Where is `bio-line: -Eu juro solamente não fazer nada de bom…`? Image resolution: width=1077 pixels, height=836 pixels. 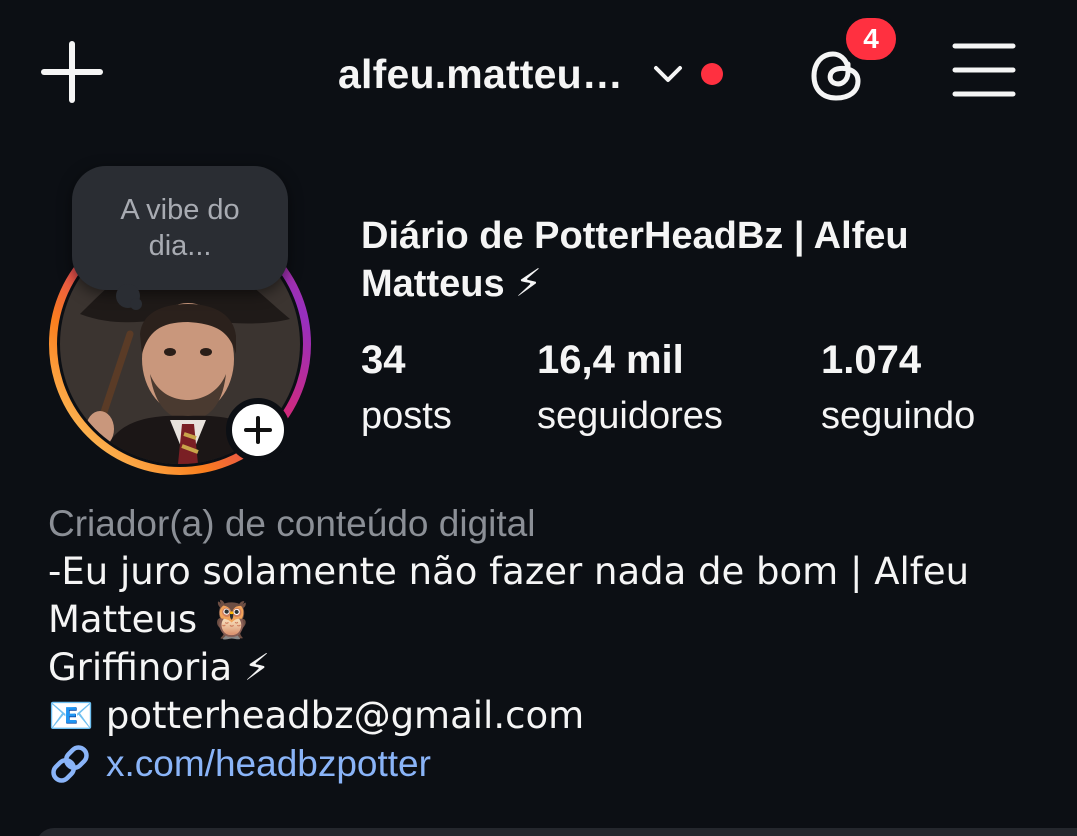 bio-line: -Eu juro solamente não fazer nada de bom… is located at coordinates (509, 595).